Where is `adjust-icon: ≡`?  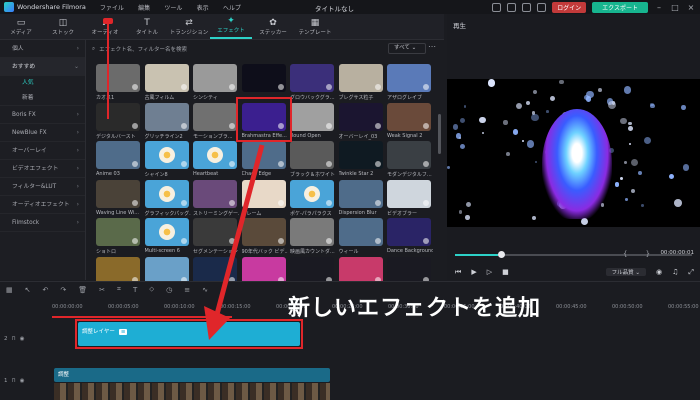
adjust-icon: ≡ is located at coordinates (187, 290).